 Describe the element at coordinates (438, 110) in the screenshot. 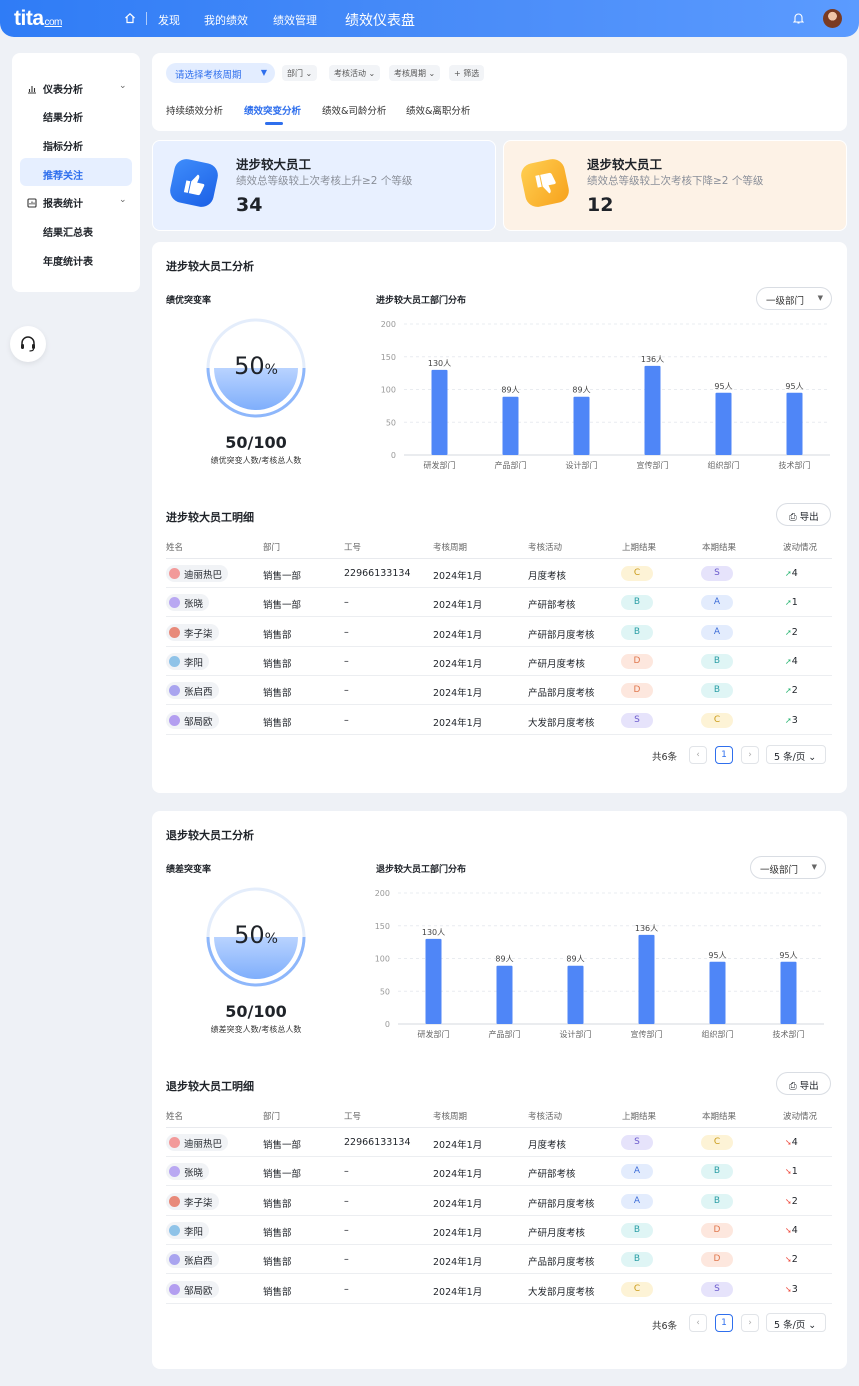

I see `tab-performance-turnover: 绩效&离职分析` at that location.